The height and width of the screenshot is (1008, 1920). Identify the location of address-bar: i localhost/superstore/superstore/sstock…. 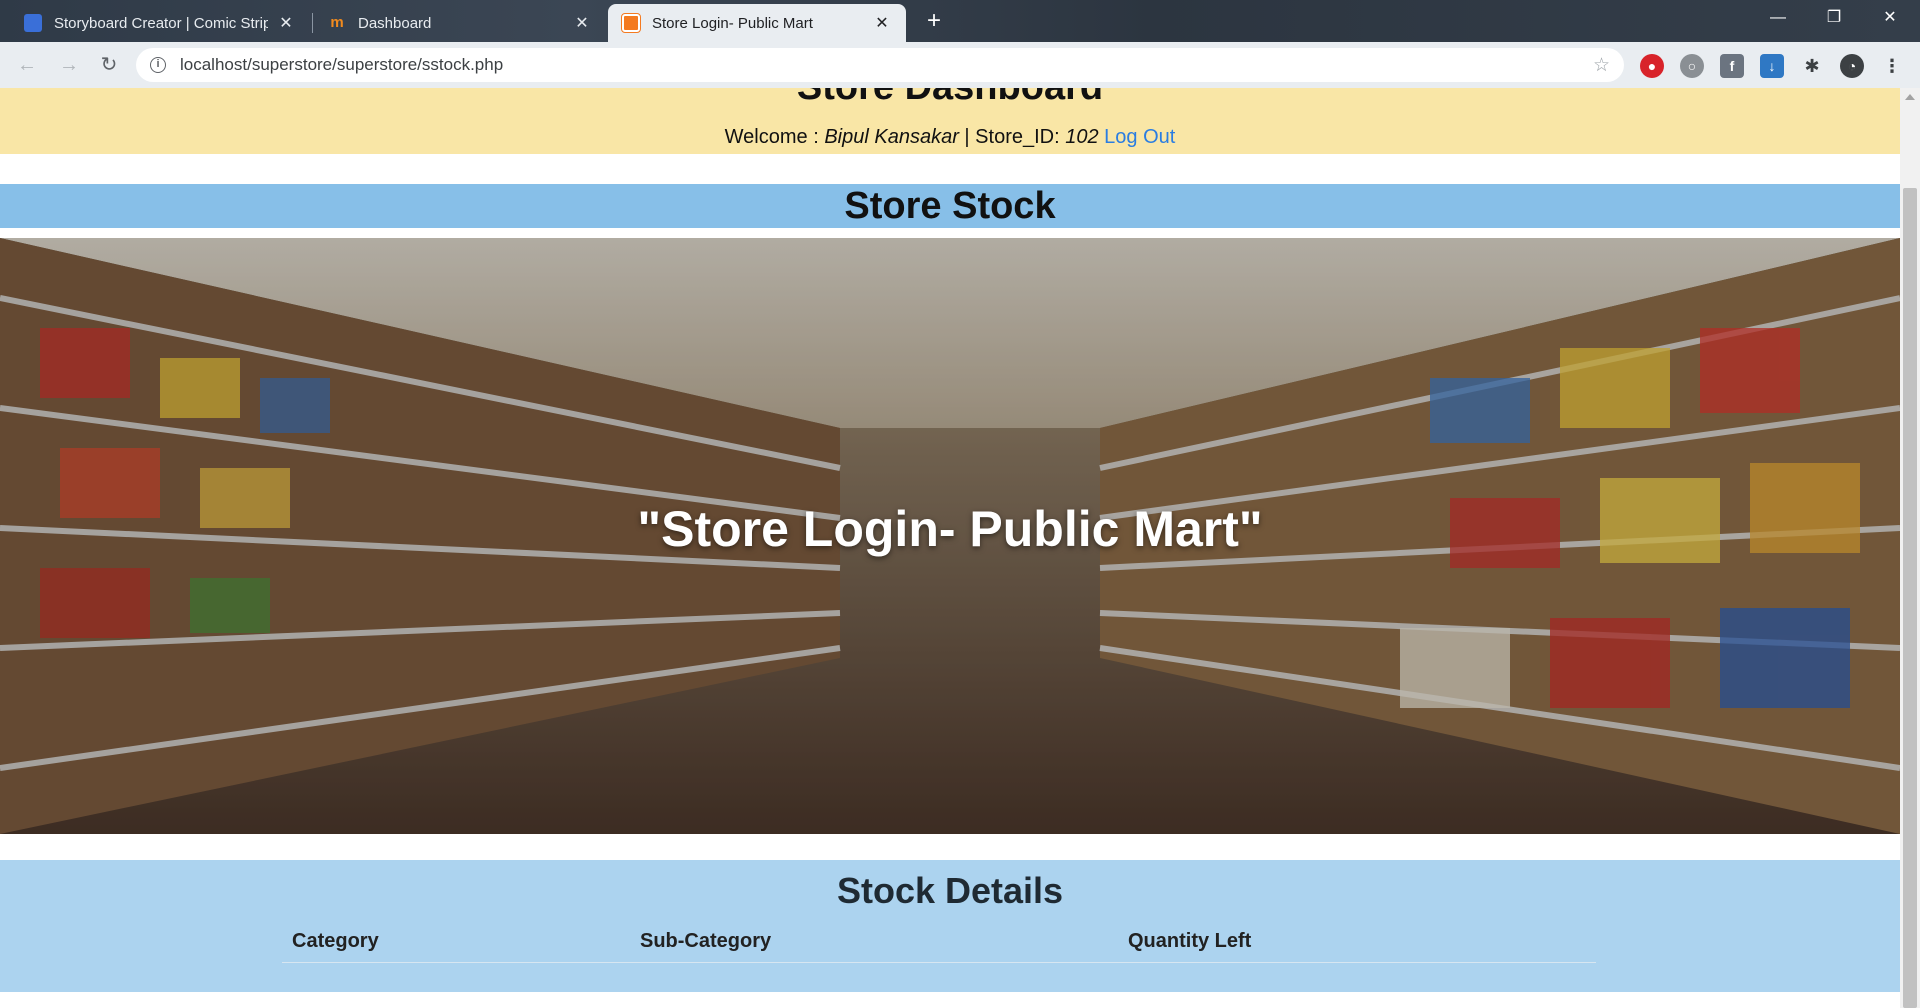
(880, 65).